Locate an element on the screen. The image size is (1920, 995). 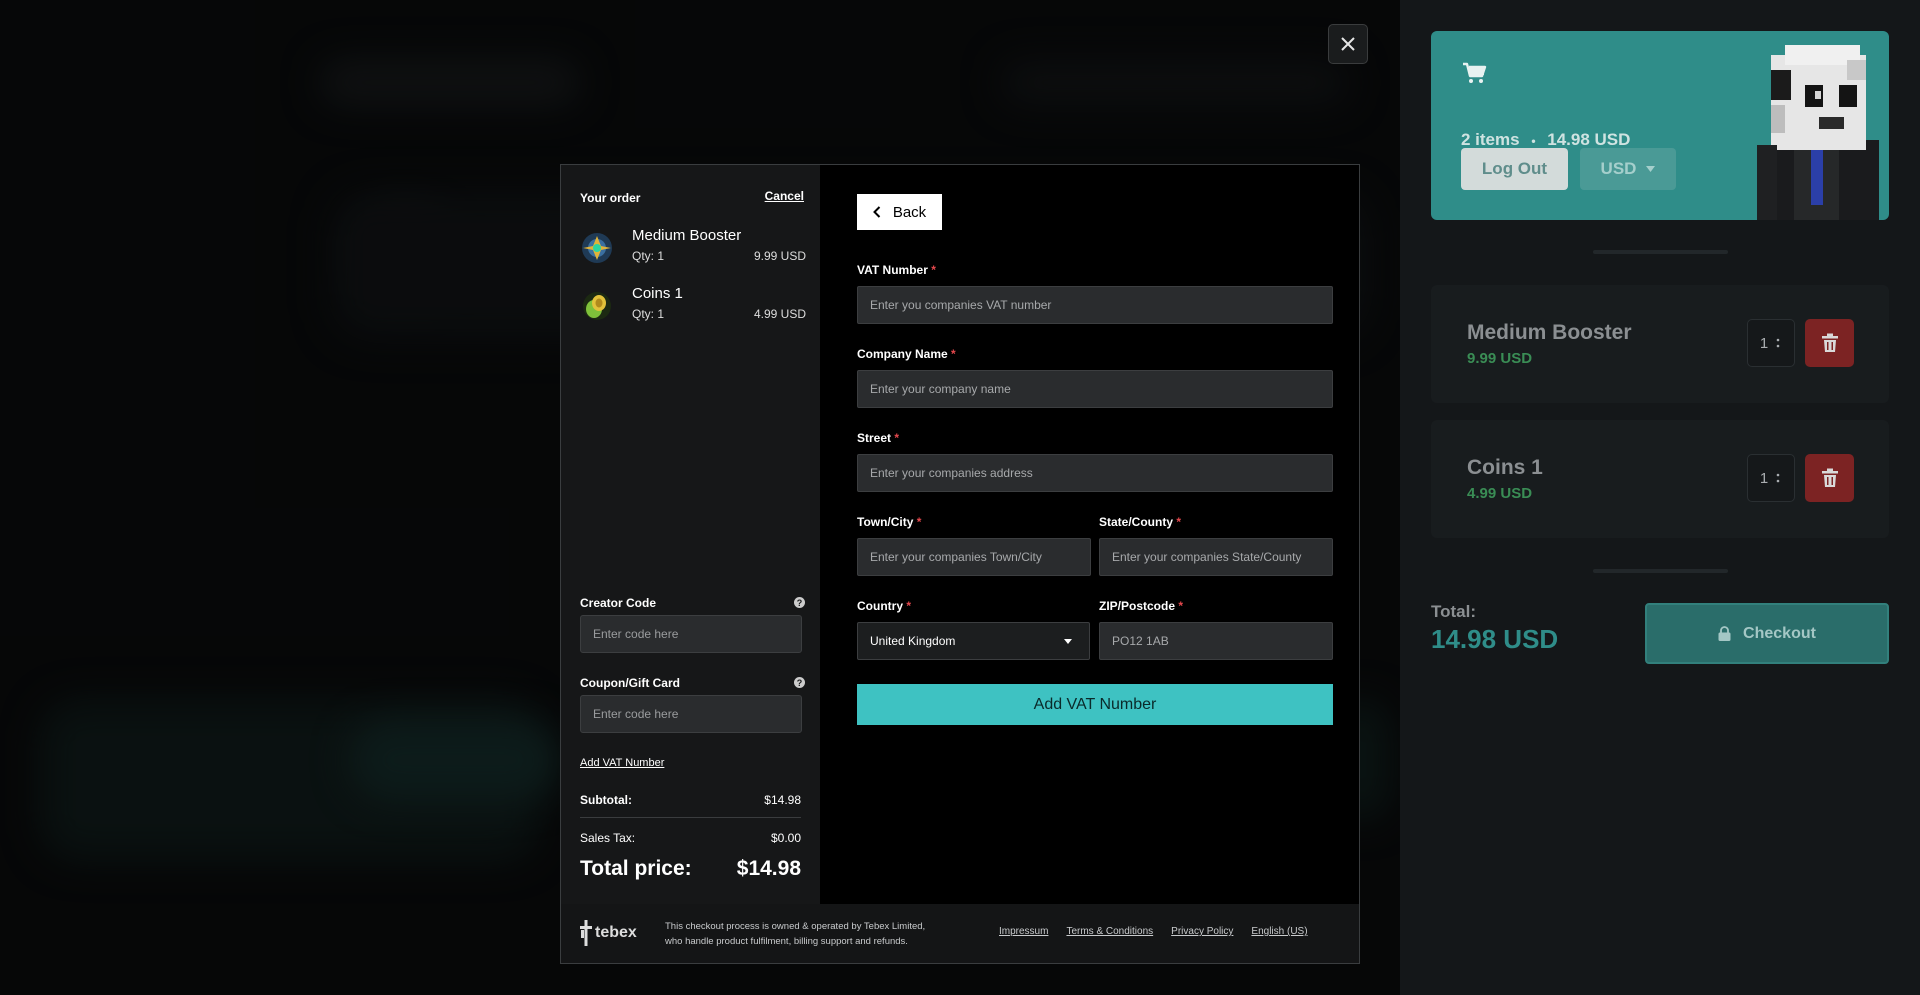
zip-postcode-input is located at coordinates (1216, 641).